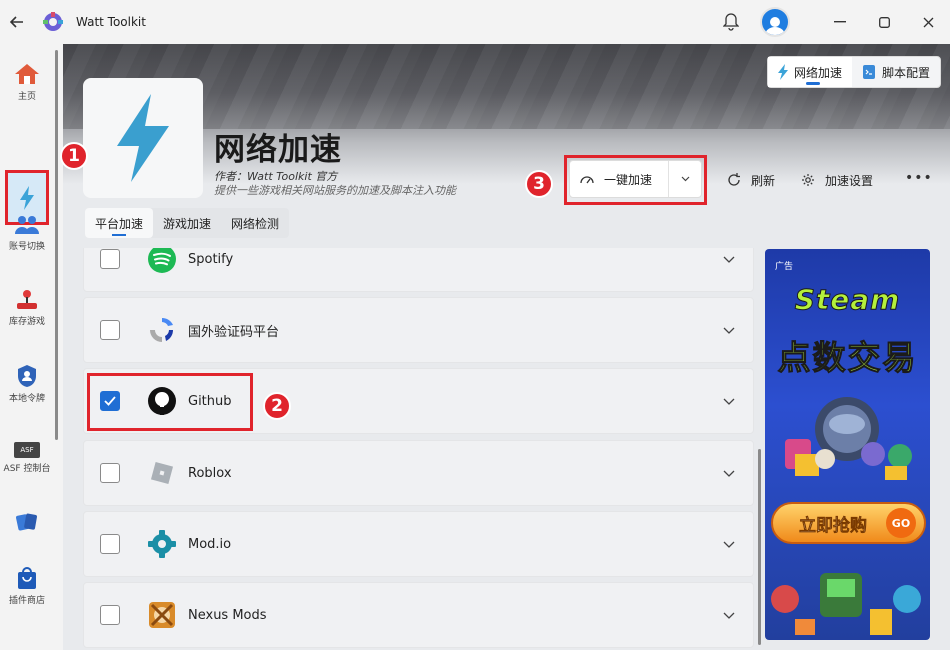  What do you see at coordinates (418, 473) in the screenshot?
I see `list-item-roblox: Roblox` at bounding box center [418, 473].